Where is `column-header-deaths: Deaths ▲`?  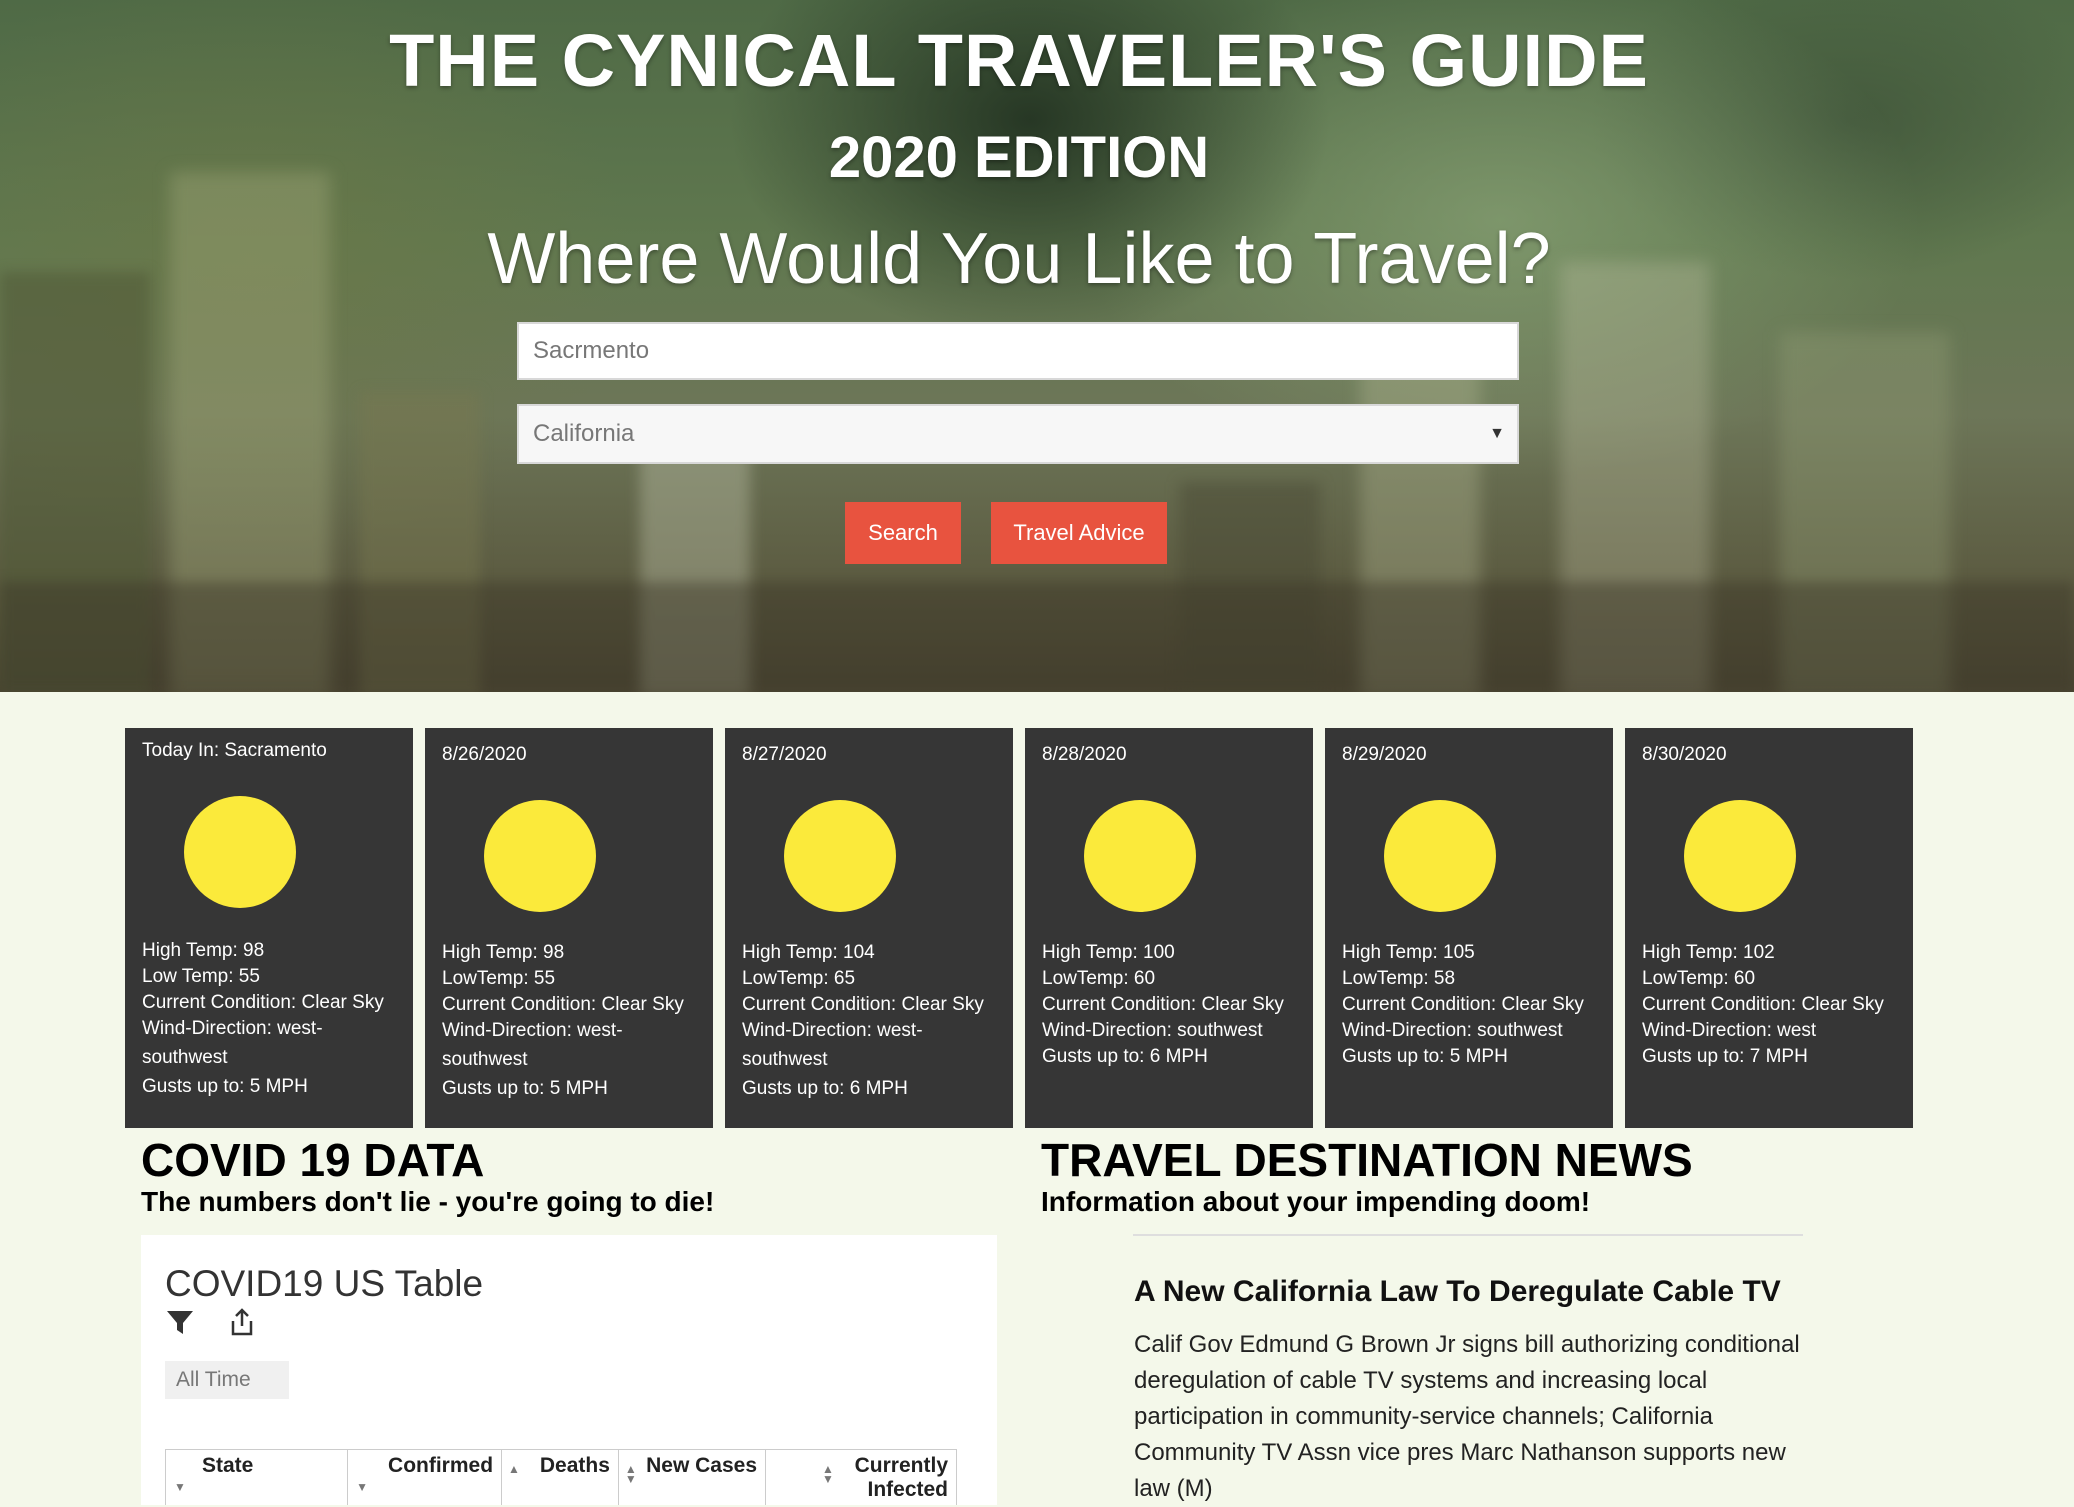 column-header-deaths: Deaths ▲ is located at coordinates (560, 1477).